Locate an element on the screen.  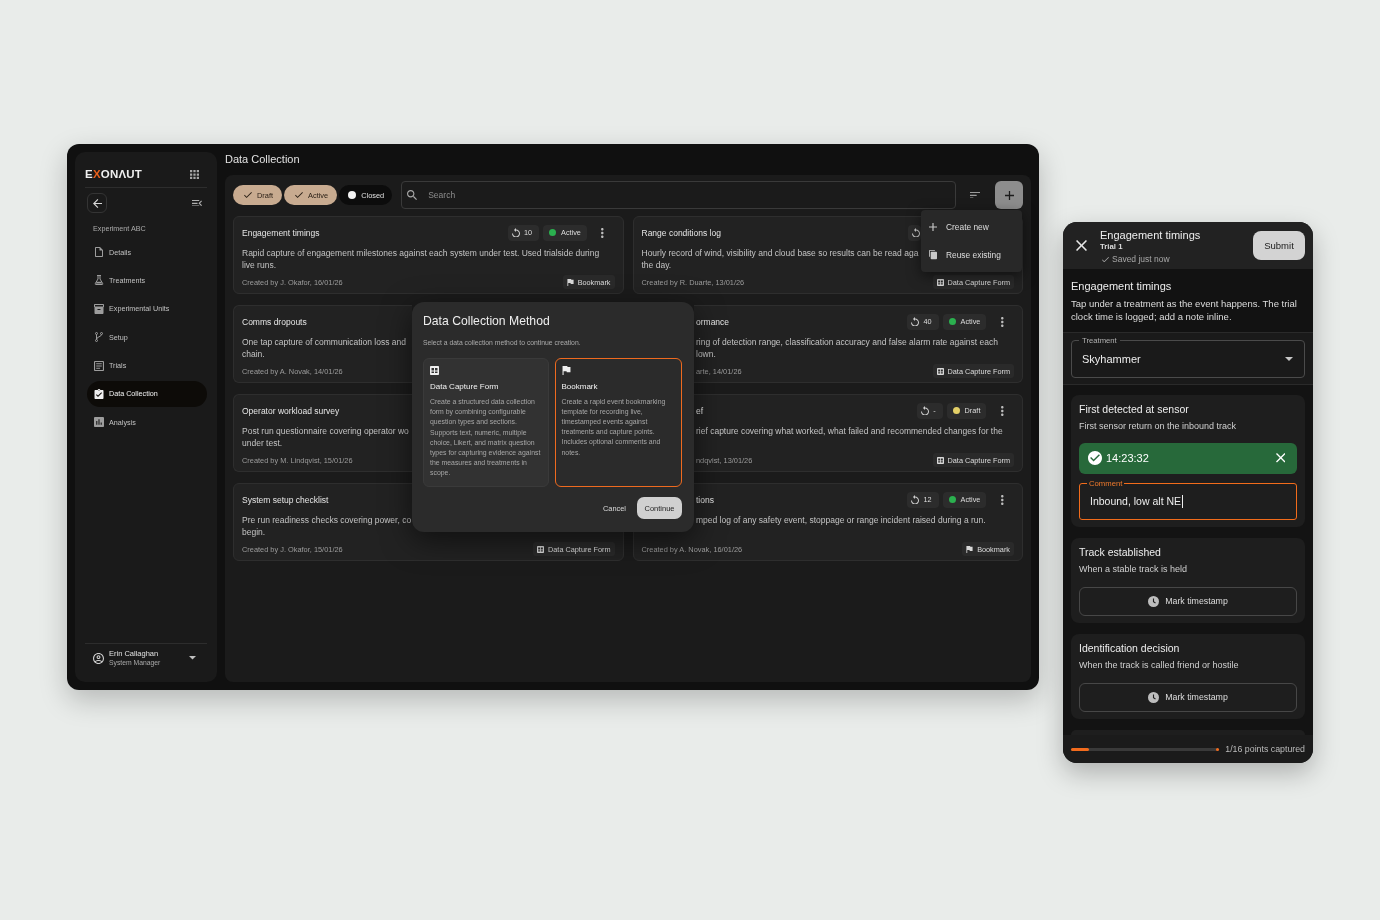
option-title: Data Capture Form is located at coordinates (464, 387).